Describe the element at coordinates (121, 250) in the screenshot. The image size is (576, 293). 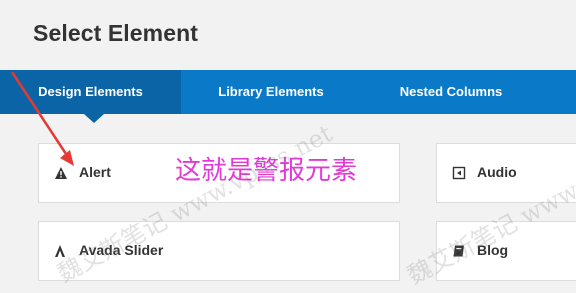
I see `element-label: Avada Slider` at that location.